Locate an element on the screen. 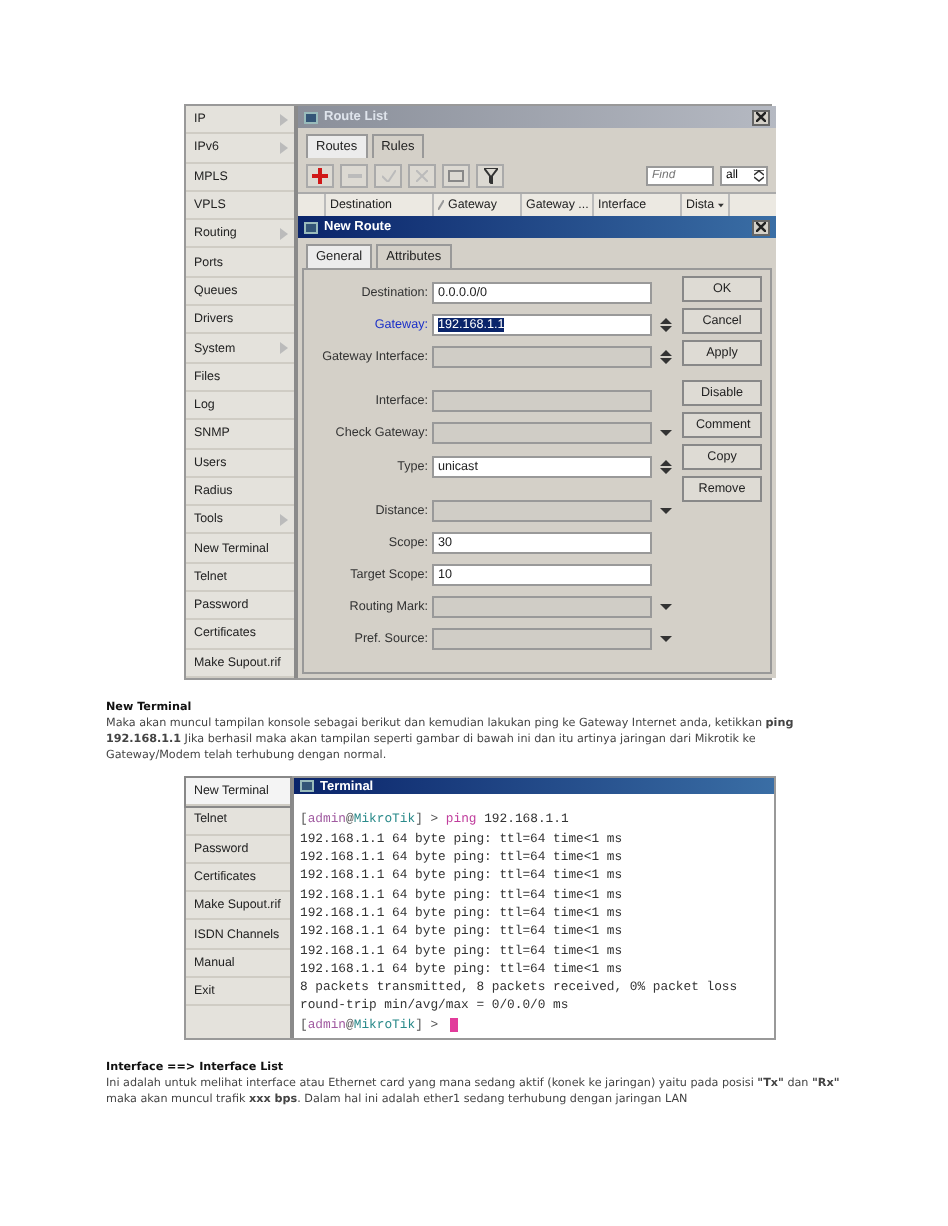 The width and height of the screenshot is (948, 1226). note-icon is located at coordinates (456, 175).